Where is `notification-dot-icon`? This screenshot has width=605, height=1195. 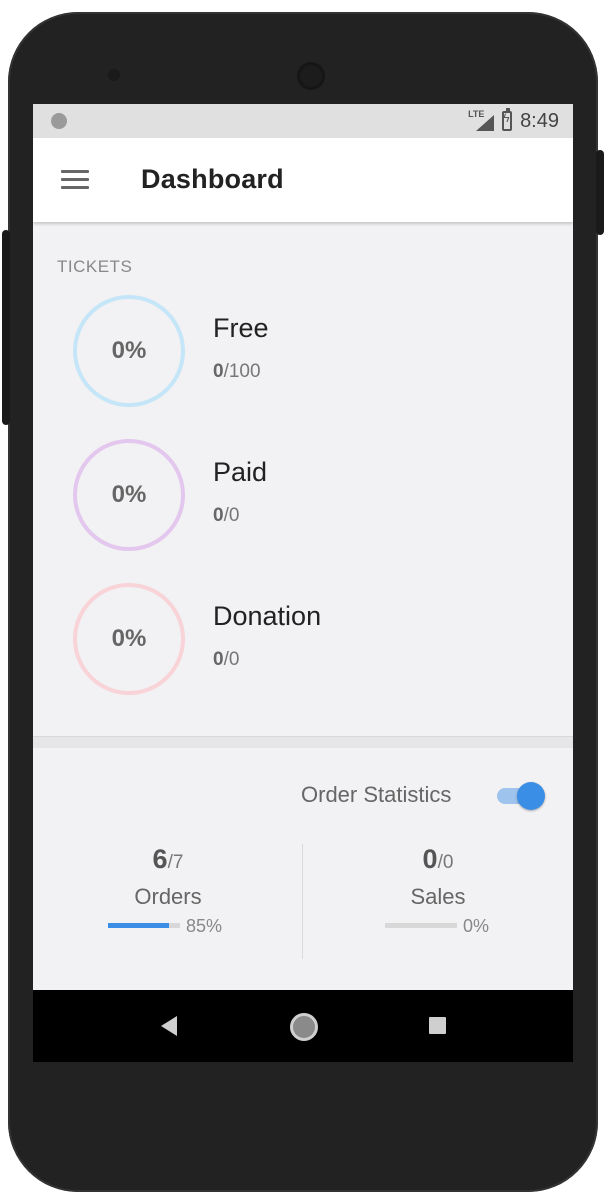
notification-dot-icon is located at coordinates (59, 121).